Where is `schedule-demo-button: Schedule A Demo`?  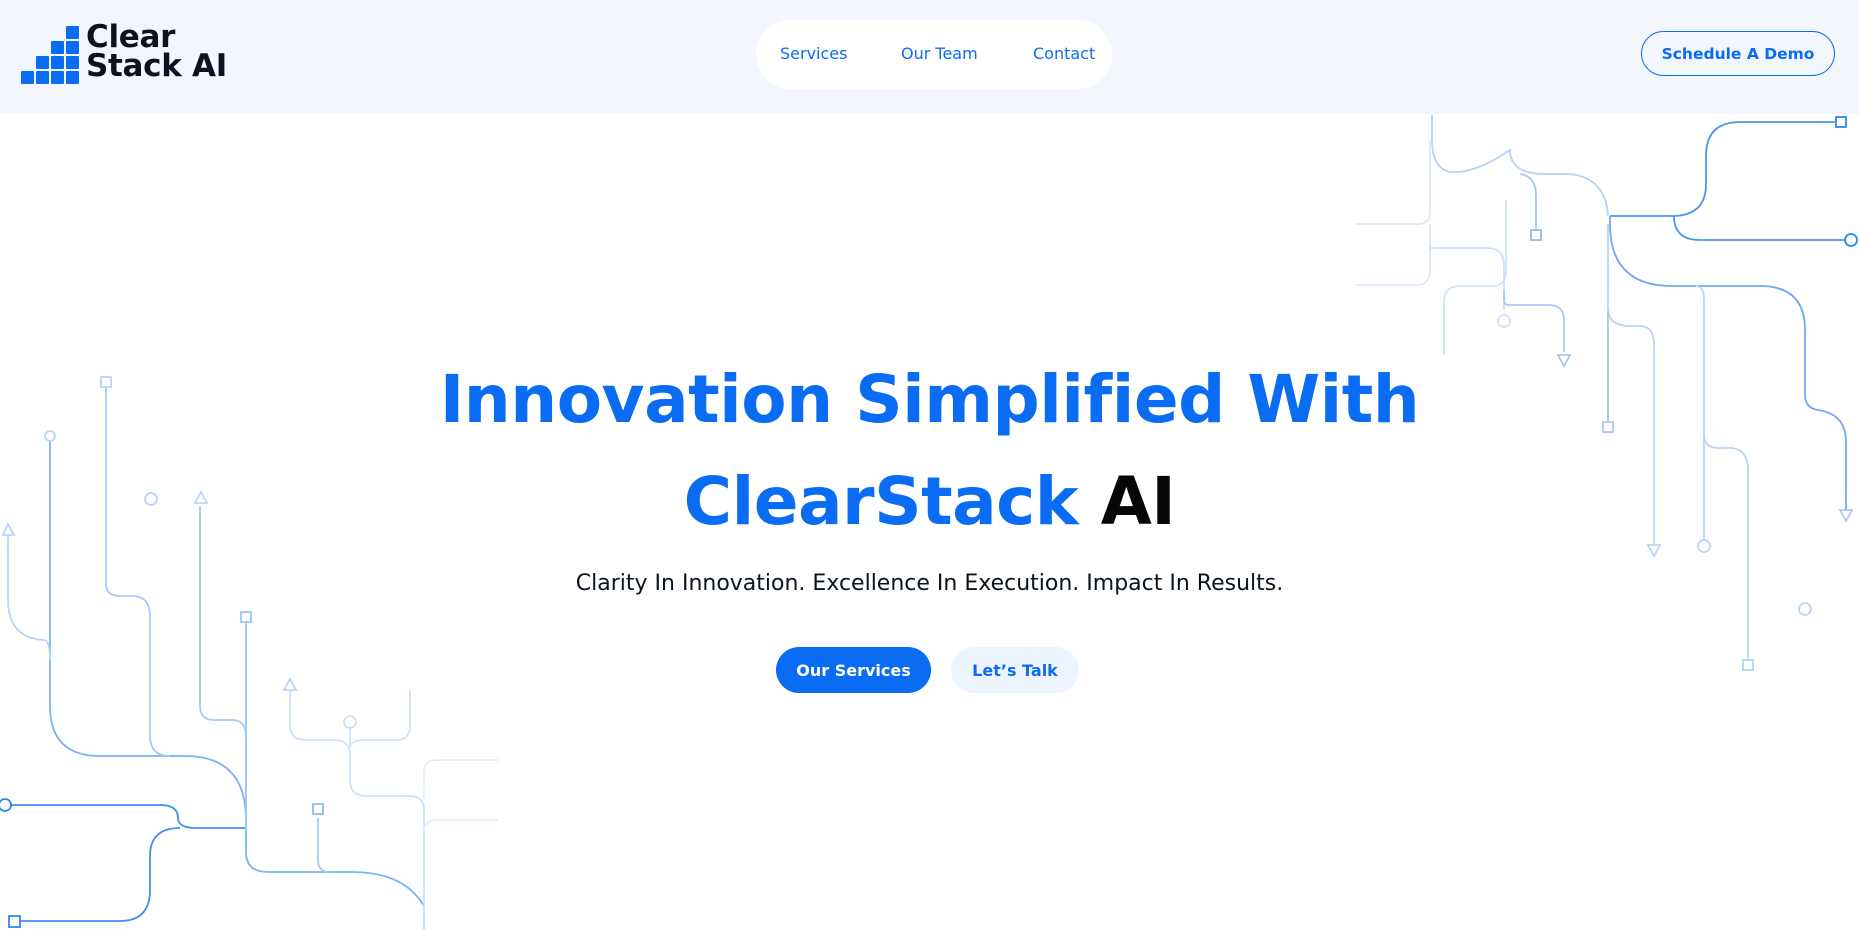
schedule-demo-button: Schedule A Demo is located at coordinates (1738, 53).